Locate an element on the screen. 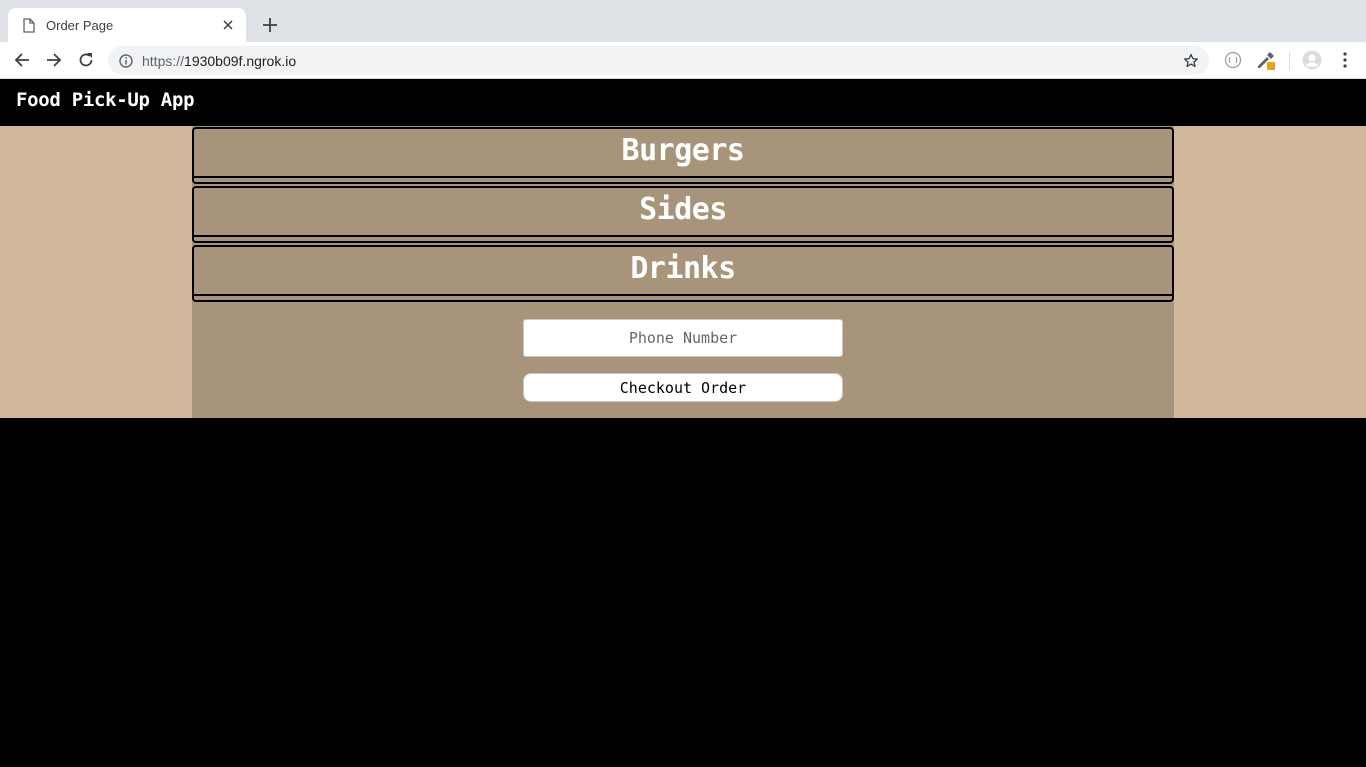 The width and height of the screenshot is (1366, 767). browser-toolbar: https://1930b09f.ngrok.io is located at coordinates (683, 60).